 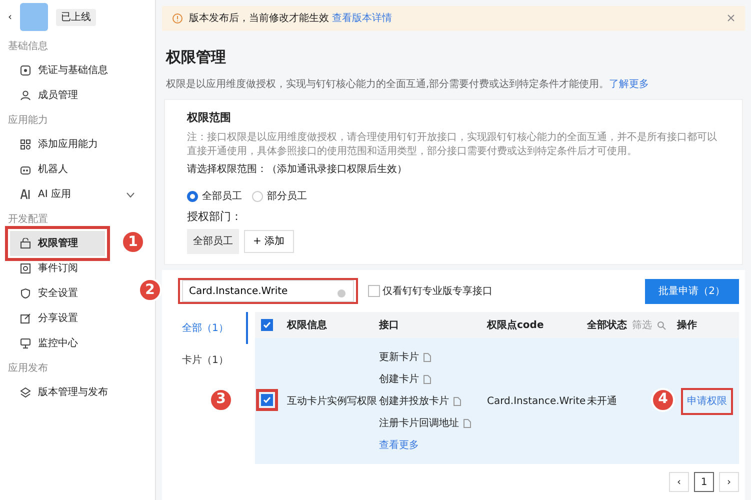 What do you see at coordinates (133, 242) in the screenshot?
I see `callout-marker: 1` at bounding box center [133, 242].